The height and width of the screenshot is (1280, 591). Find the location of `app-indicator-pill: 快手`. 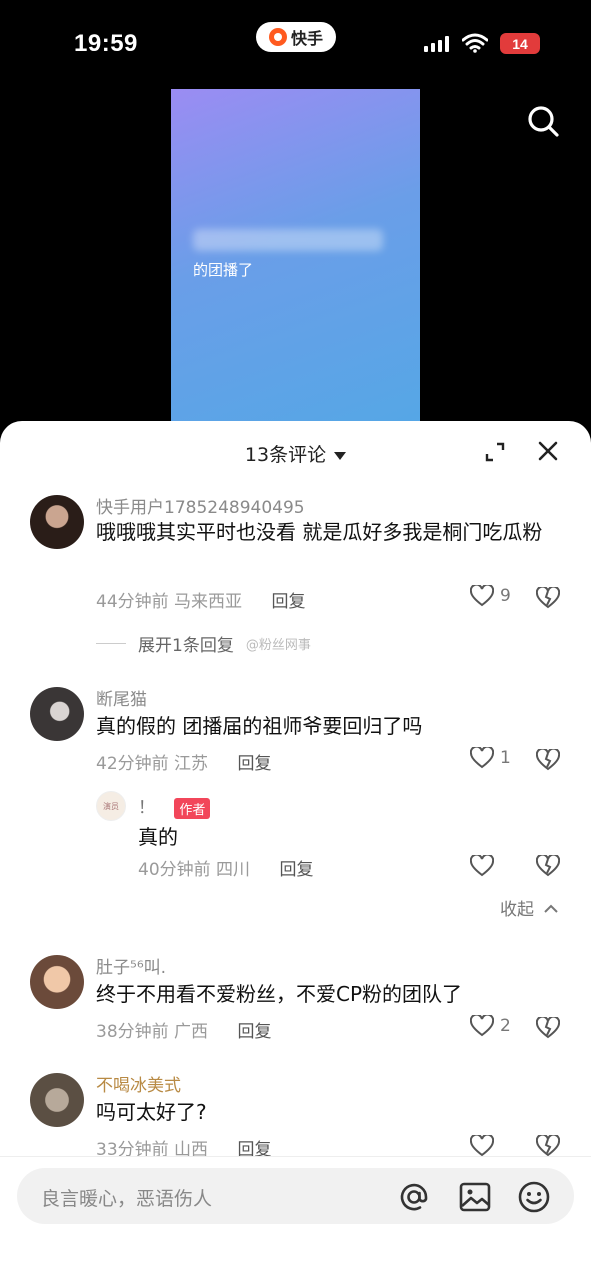

app-indicator-pill: 快手 is located at coordinates (296, 37).